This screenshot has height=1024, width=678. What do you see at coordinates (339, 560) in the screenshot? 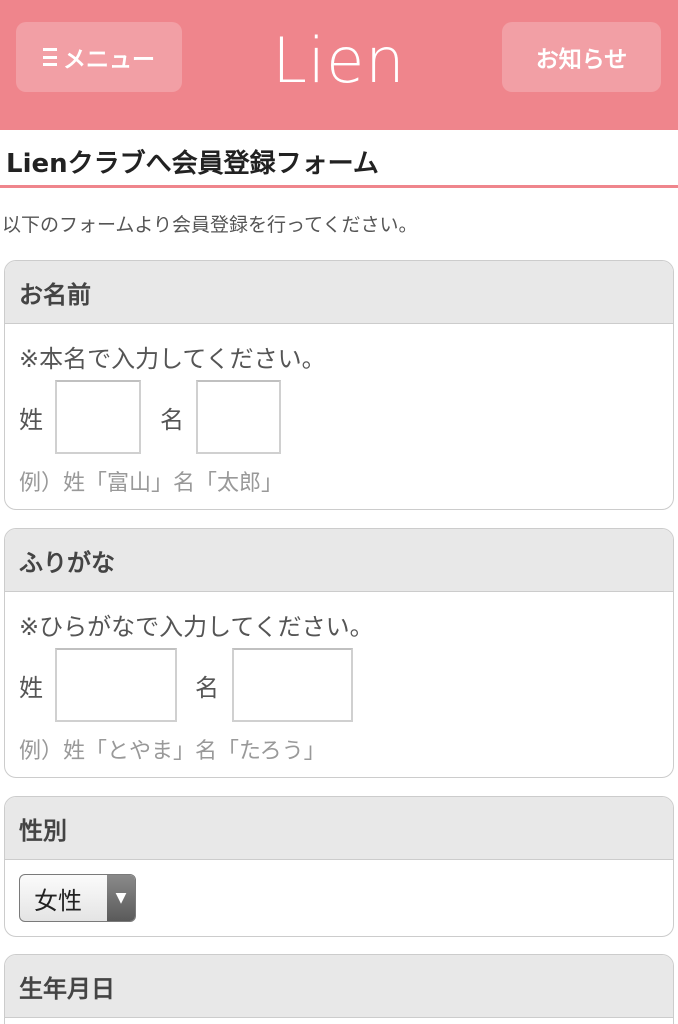
I see `furigana-heading: ふりがな` at bounding box center [339, 560].